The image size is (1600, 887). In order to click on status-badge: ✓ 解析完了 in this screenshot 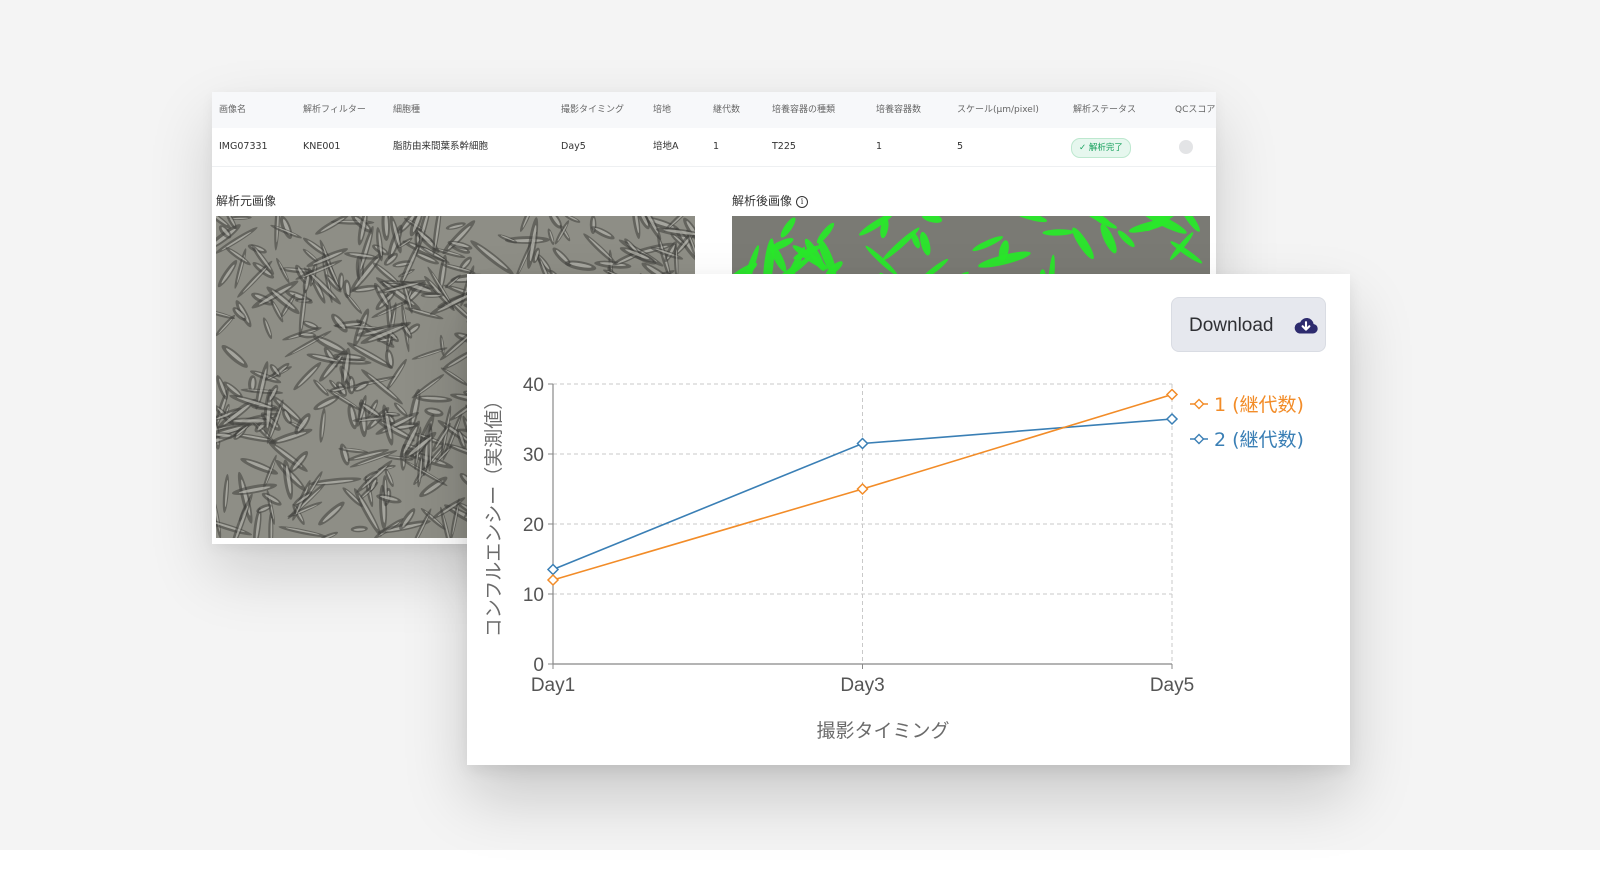, I will do `click(1101, 148)`.